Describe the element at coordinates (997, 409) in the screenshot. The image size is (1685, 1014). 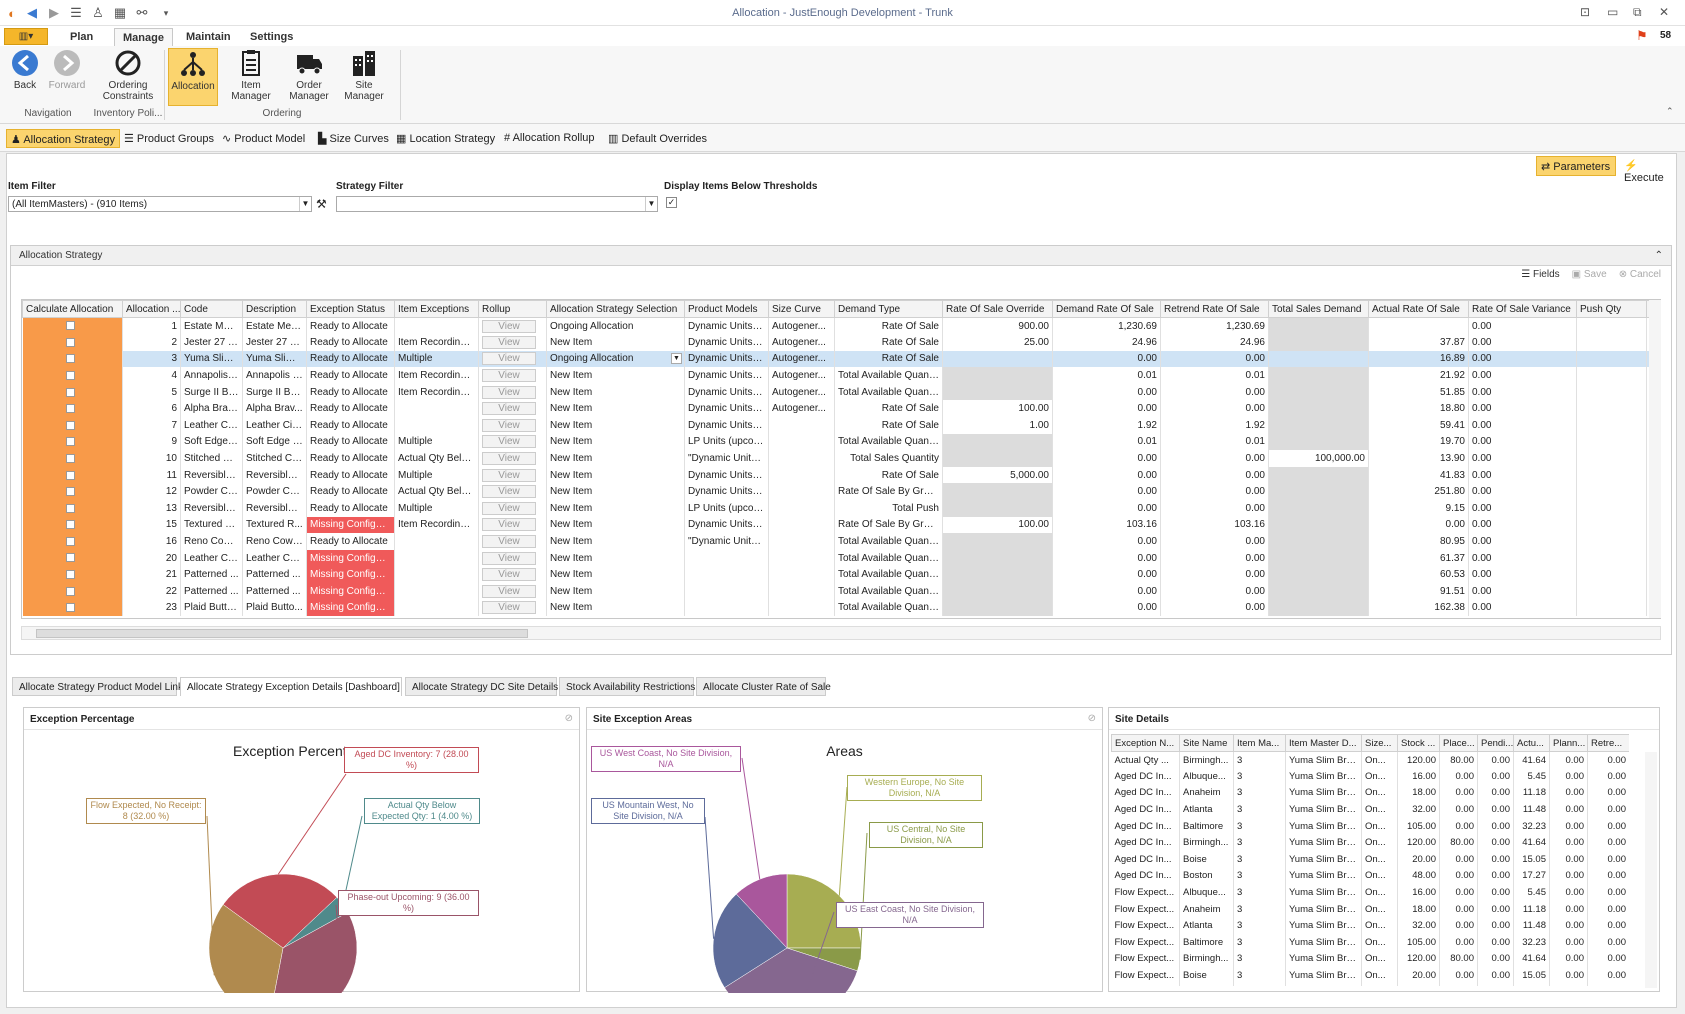
I see `table-cell: 100.00` at that location.